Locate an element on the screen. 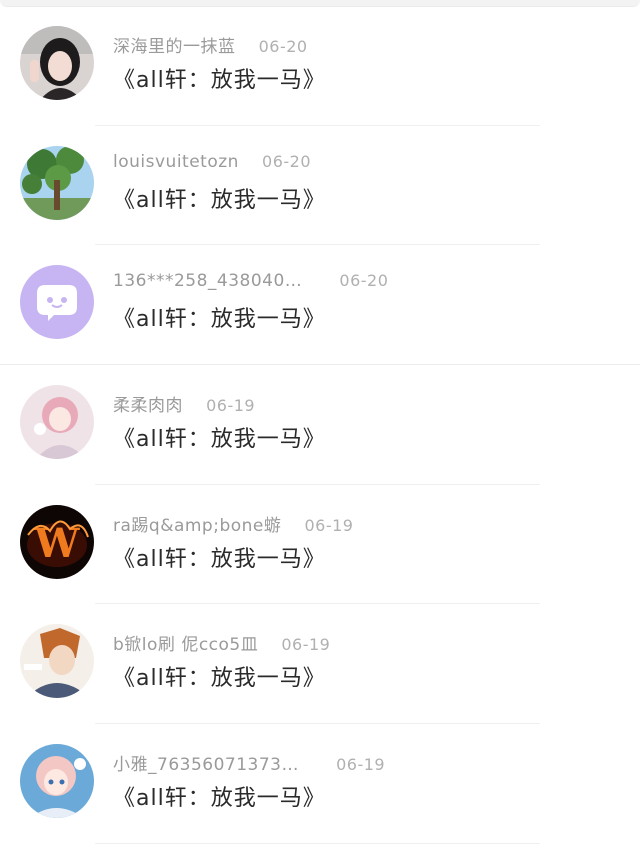 Image resolution: width=640 pixels, height=844 pixels. avatar-tree-icon is located at coordinates (57, 182).